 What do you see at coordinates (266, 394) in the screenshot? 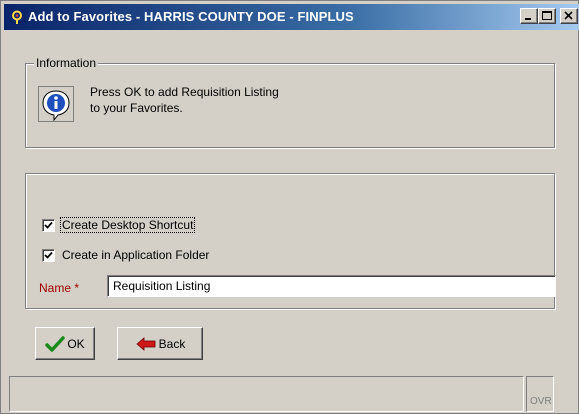
I see `status-bar-main-panel` at bounding box center [266, 394].